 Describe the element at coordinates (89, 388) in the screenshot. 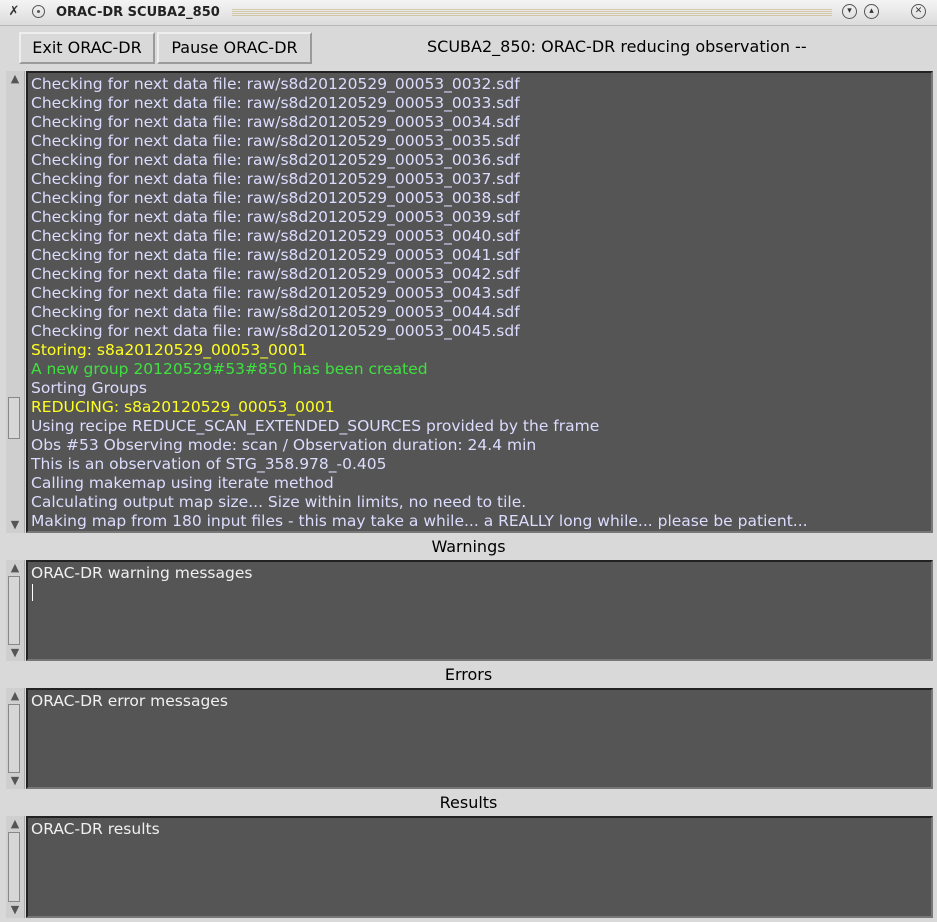

I see `log-line: Sorting Groups` at that location.